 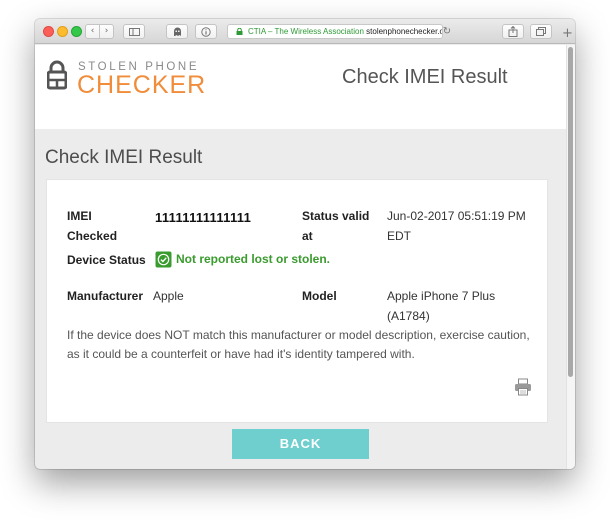 What do you see at coordinates (300, 444) in the screenshot?
I see `back-button: BACK` at bounding box center [300, 444].